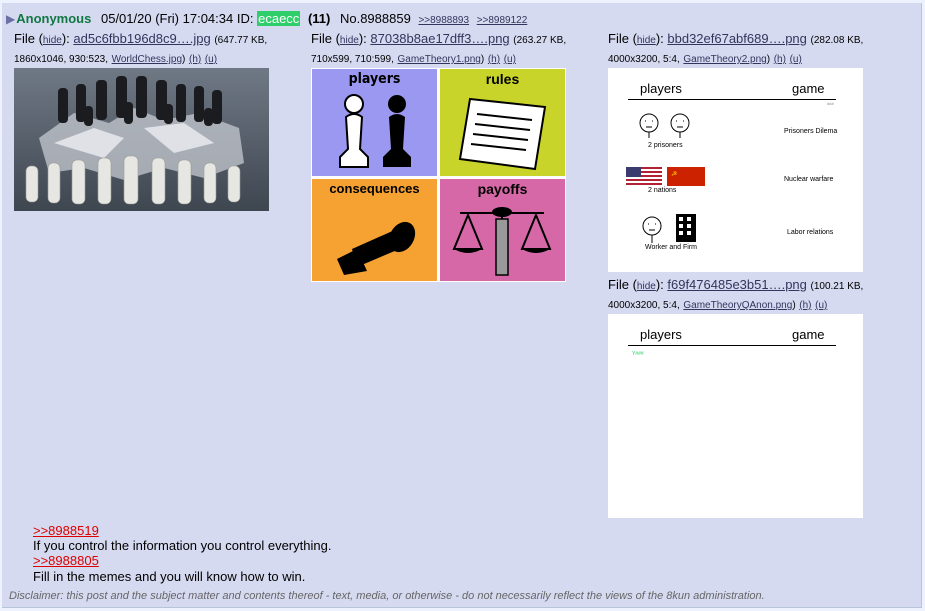 This screenshot has height=611, width=925. I want to click on document-icon, so click(502, 134).